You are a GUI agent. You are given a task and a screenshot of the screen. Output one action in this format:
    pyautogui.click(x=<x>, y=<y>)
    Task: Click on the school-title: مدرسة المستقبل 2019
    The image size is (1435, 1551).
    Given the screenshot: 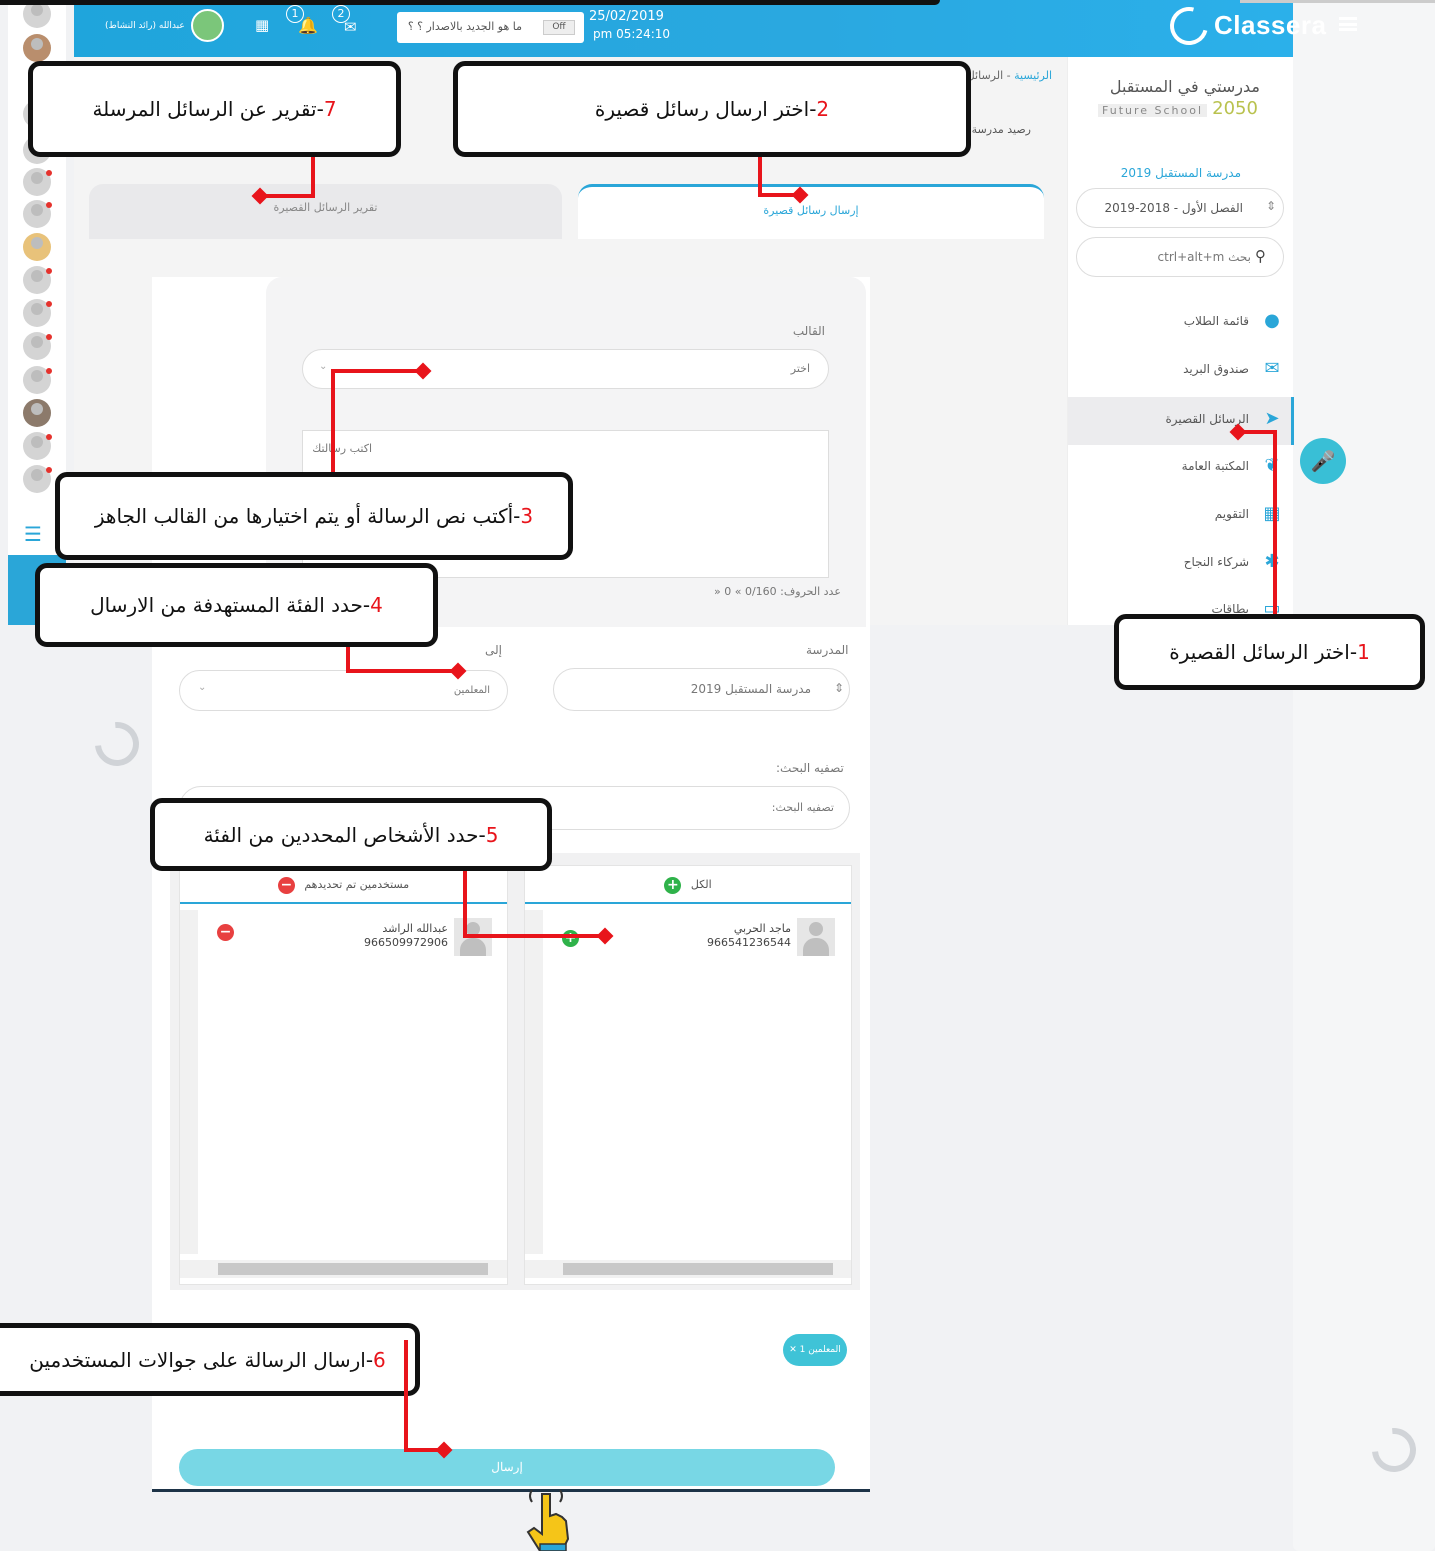 What is the action you would take?
    pyautogui.click(x=1180, y=173)
    